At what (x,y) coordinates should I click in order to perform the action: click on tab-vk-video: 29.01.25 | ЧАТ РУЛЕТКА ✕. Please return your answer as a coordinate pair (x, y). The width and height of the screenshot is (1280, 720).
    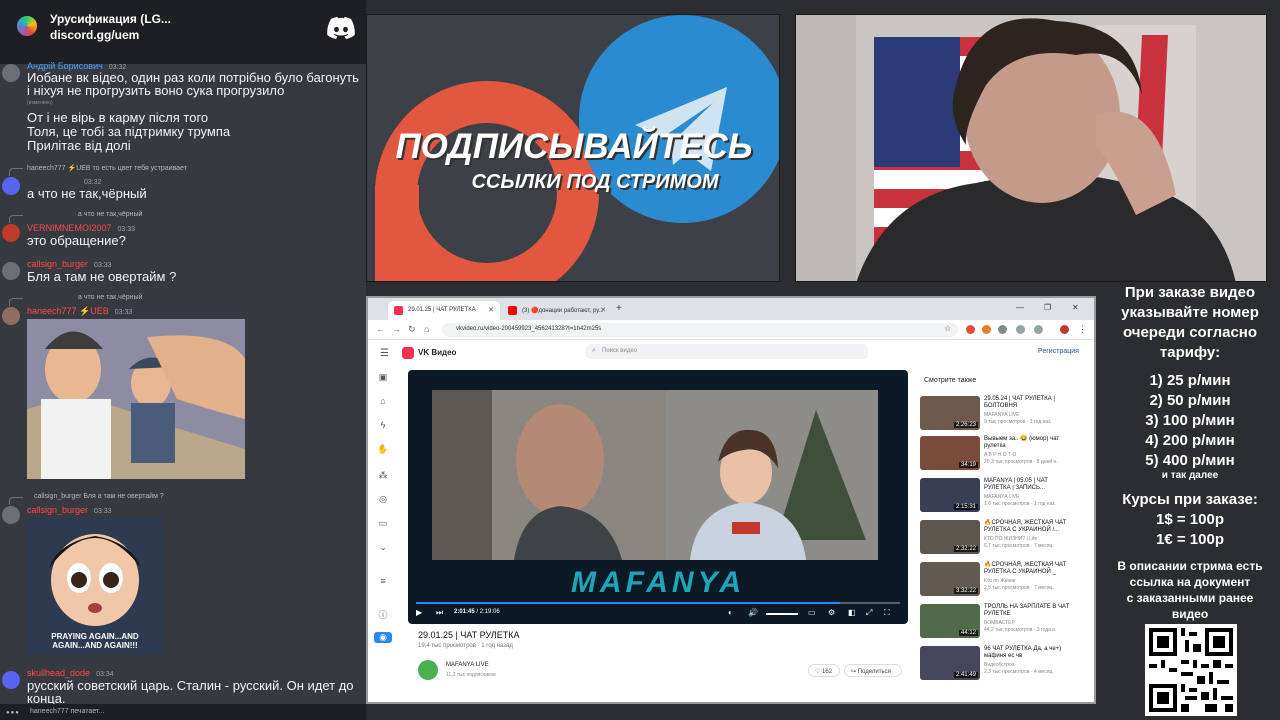
    Looking at the image, I should click on (444, 310).